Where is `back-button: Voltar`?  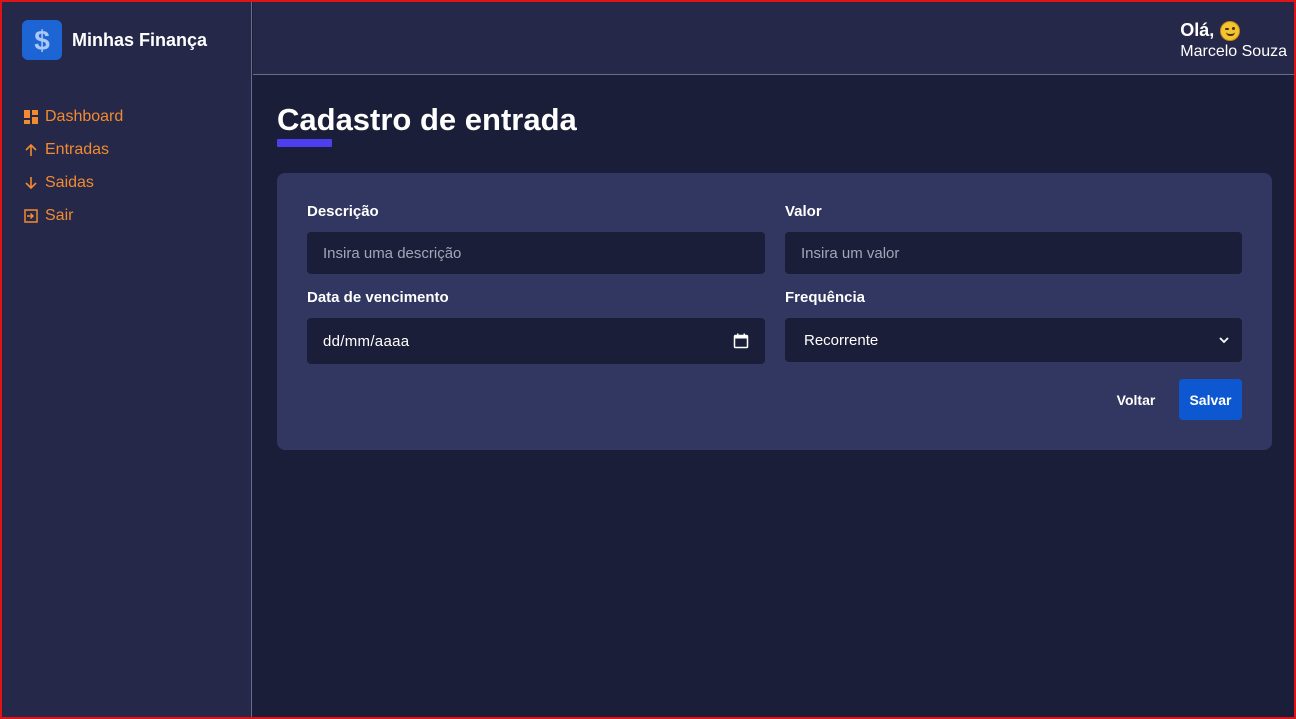 back-button: Voltar is located at coordinates (1136, 399).